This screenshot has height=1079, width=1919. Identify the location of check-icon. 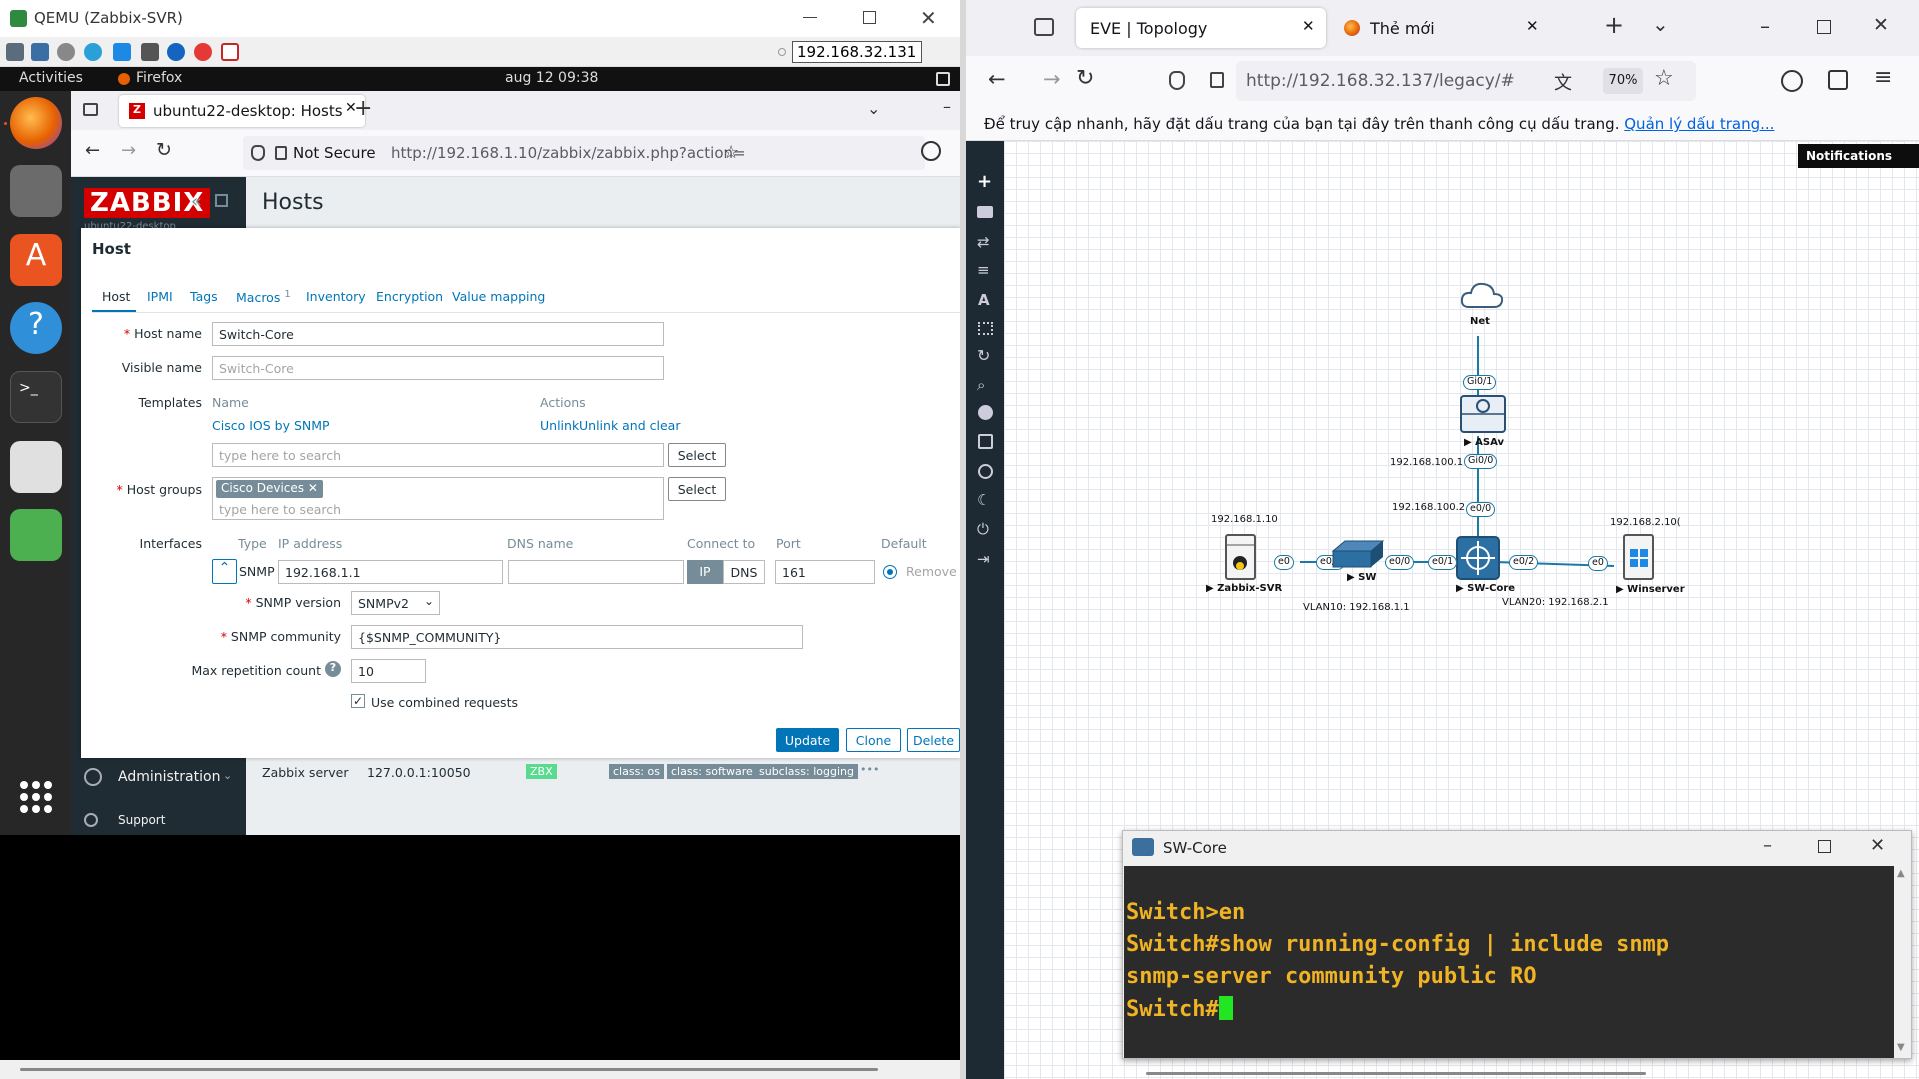
(985, 471).